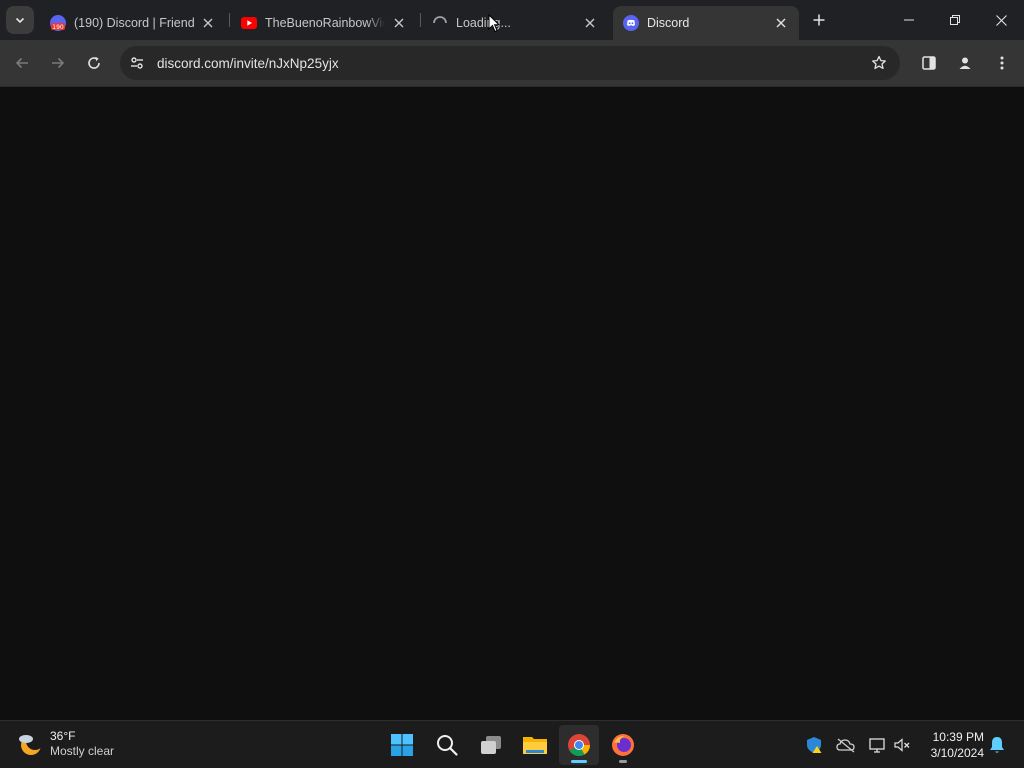 This screenshot has width=1024, height=768. I want to click on arrow-right-icon, so click(58, 63).